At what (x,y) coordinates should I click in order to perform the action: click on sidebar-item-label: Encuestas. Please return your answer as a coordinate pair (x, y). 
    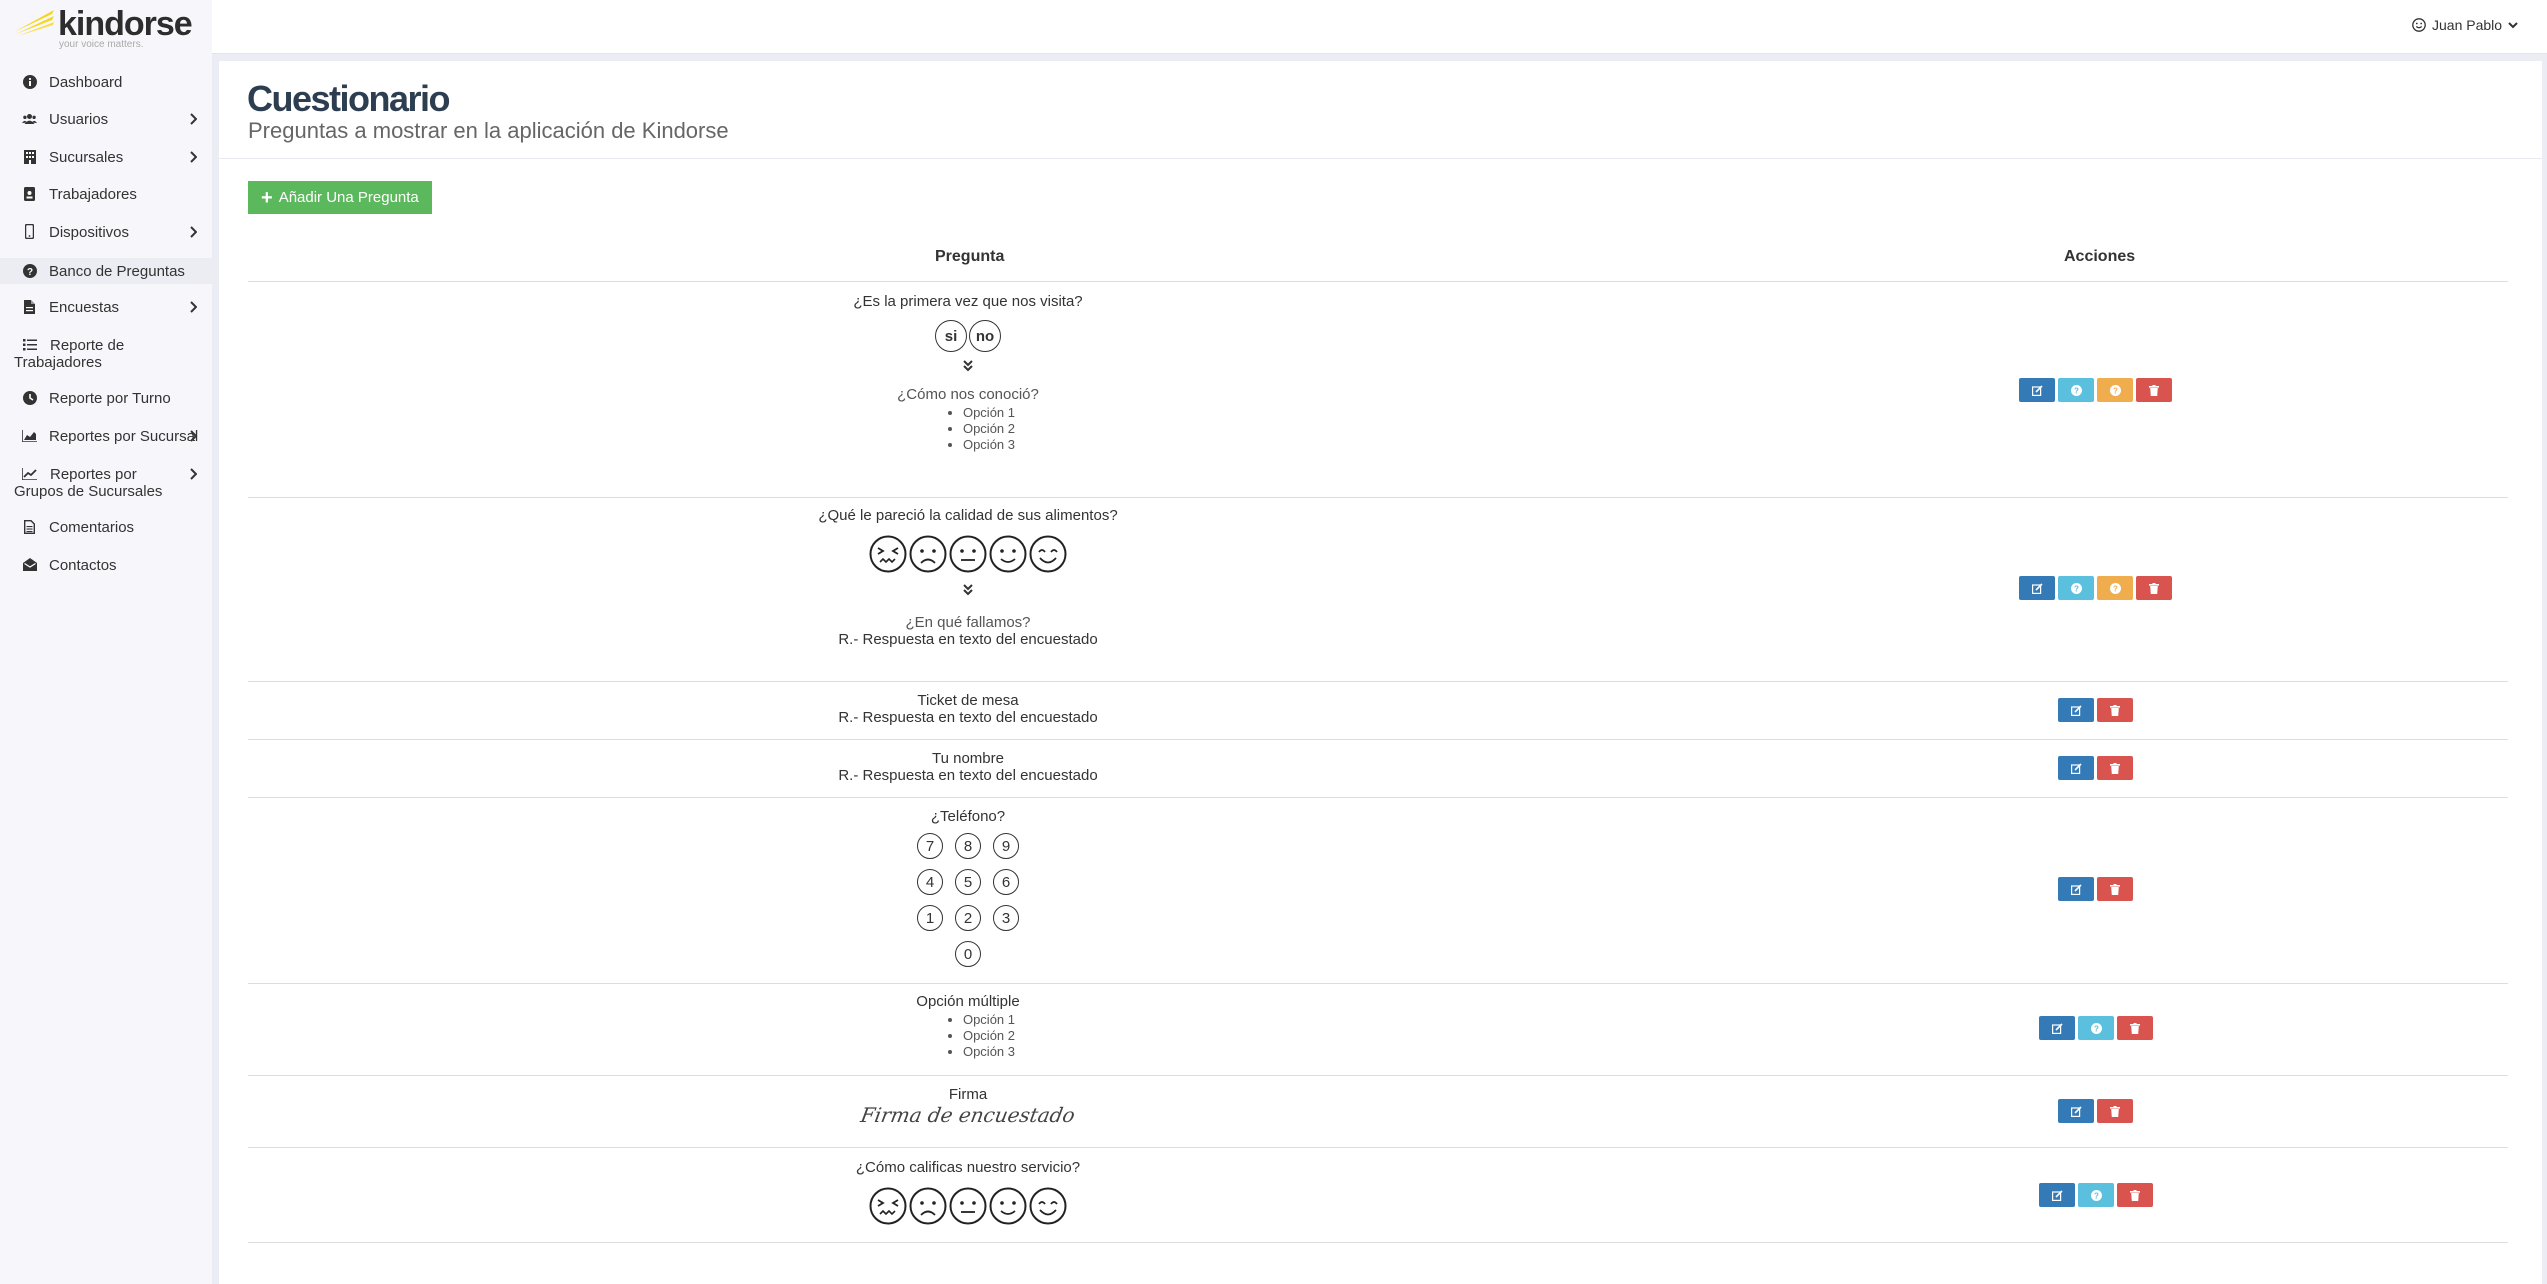
    Looking at the image, I should click on (84, 307).